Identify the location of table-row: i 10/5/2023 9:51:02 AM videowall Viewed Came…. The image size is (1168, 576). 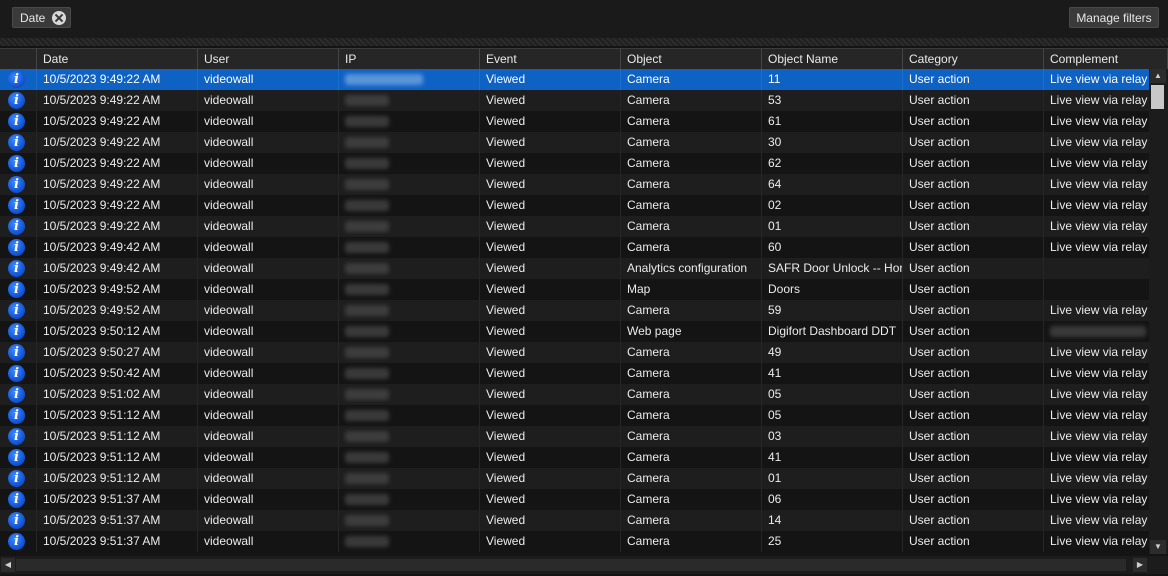
(574, 394).